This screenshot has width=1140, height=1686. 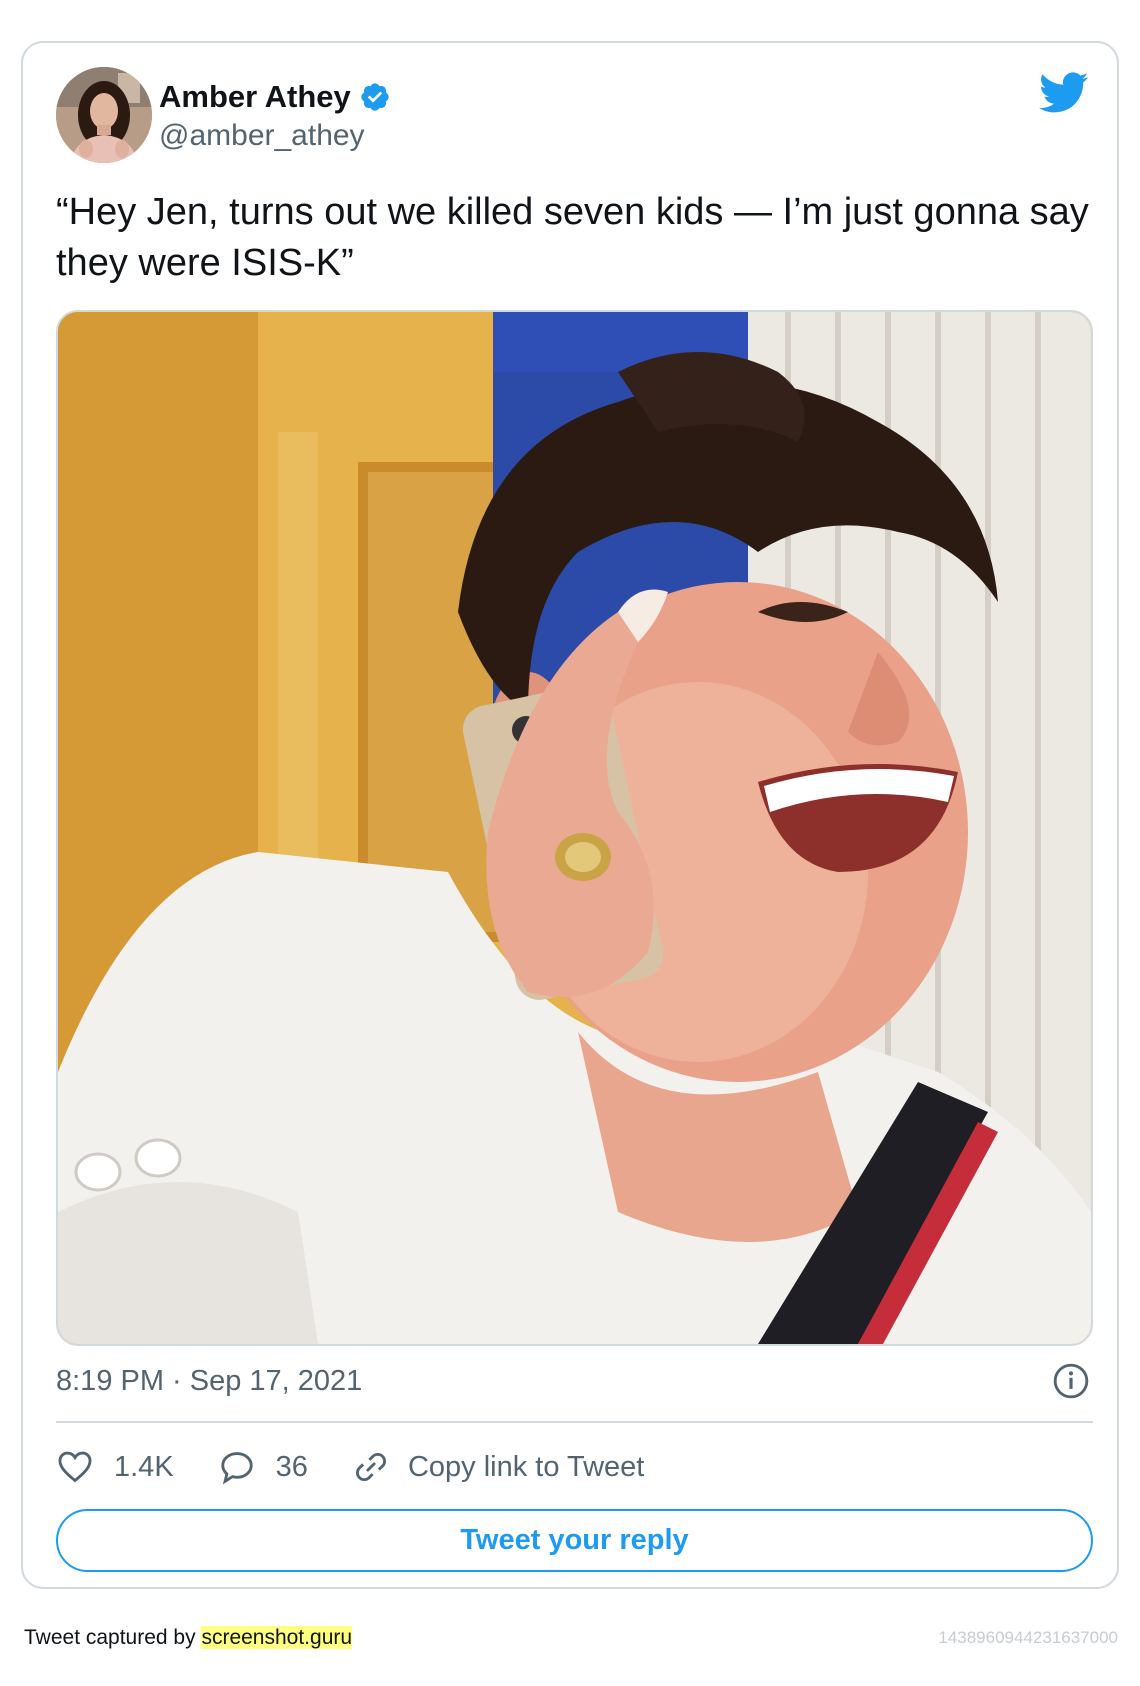 What do you see at coordinates (262, 136) in the screenshot?
I see `author-handle: @amber_athey` at bounding box center [262, 136].